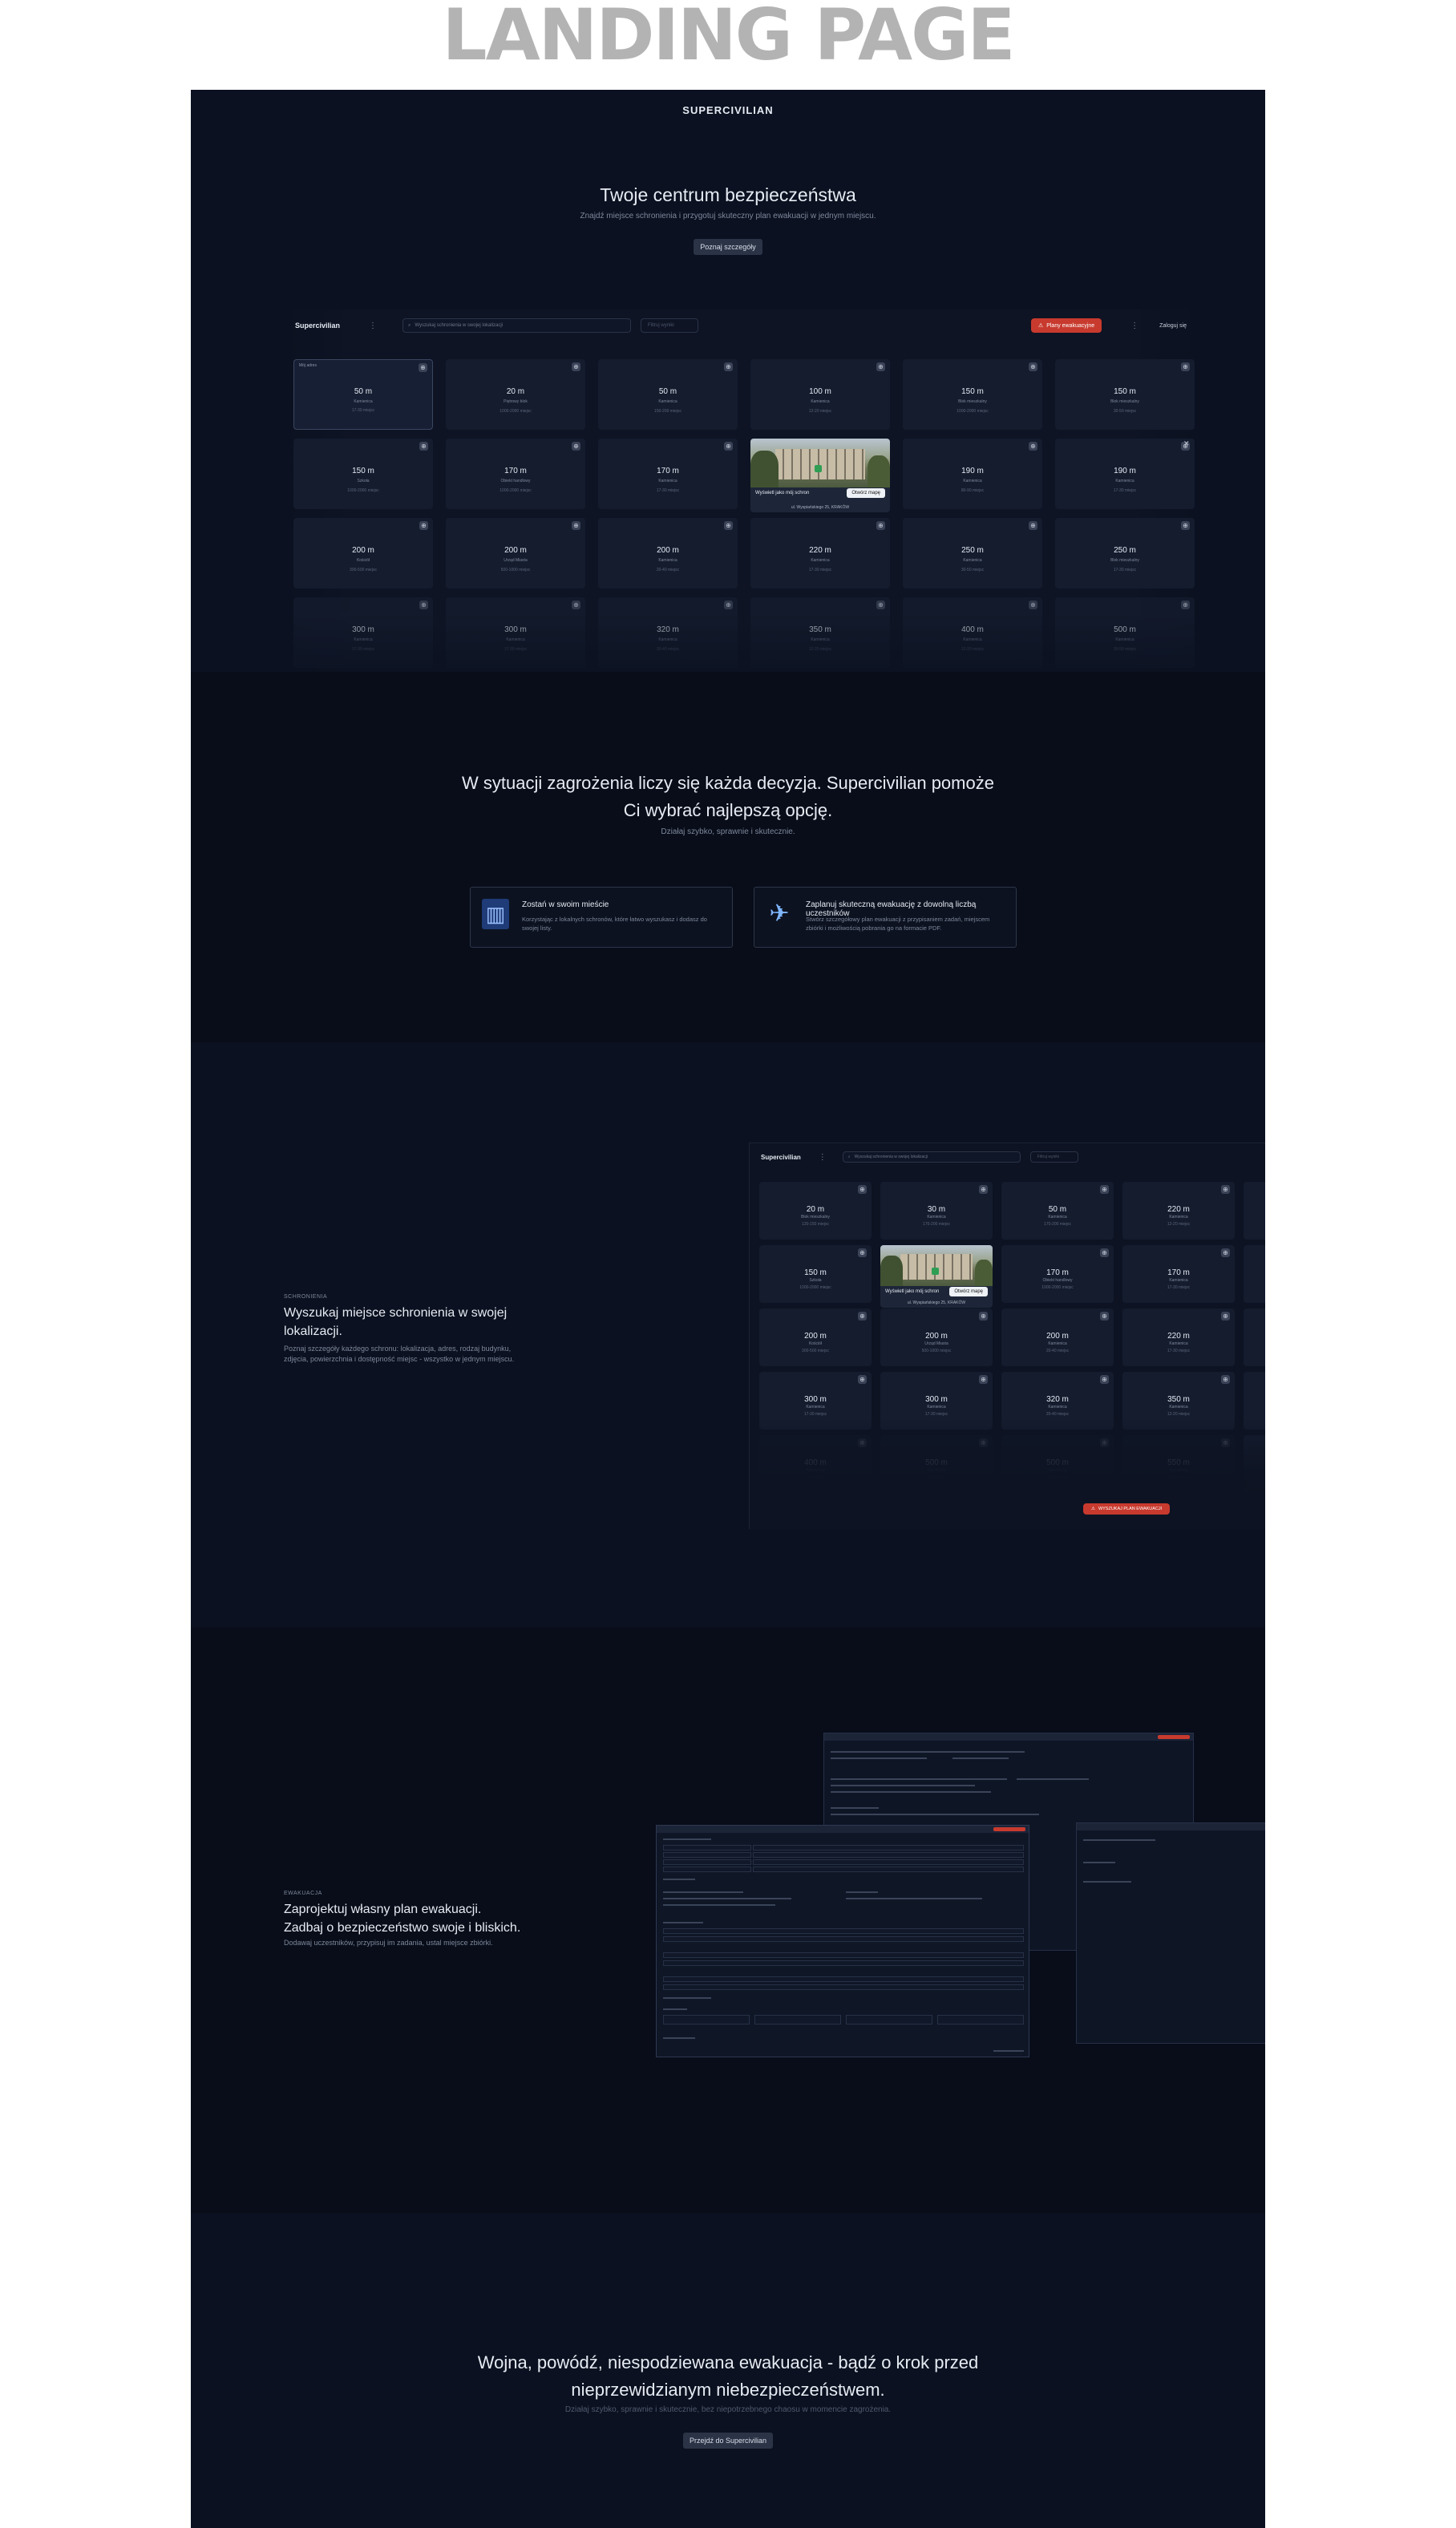 This screenshot has width=1456, height=2528. I want to click on shelter-distance: 200 m, so click(1057, 1336).